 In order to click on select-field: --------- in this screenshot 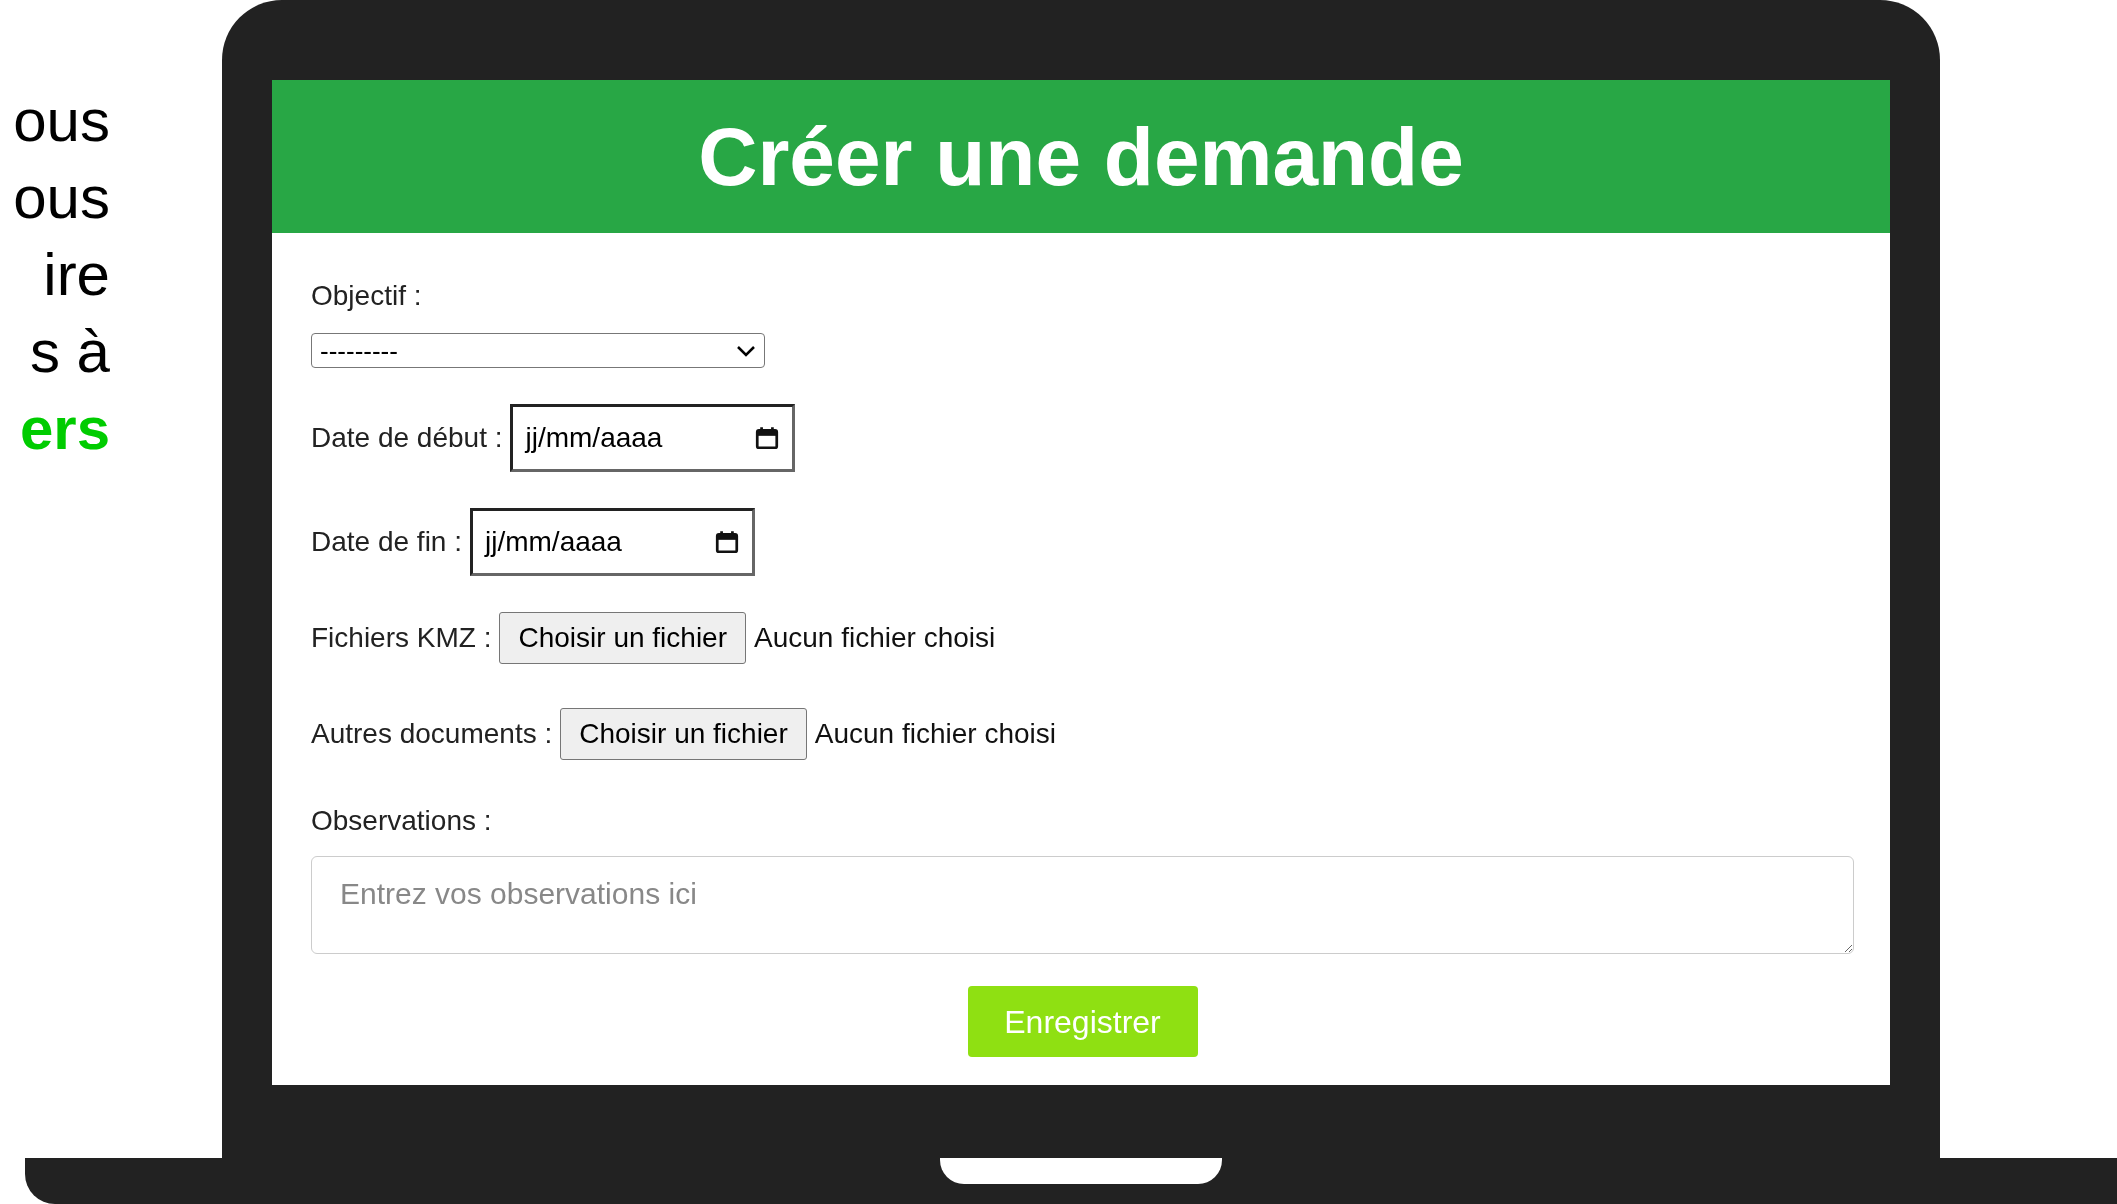, I will do `click(538, 350)`.